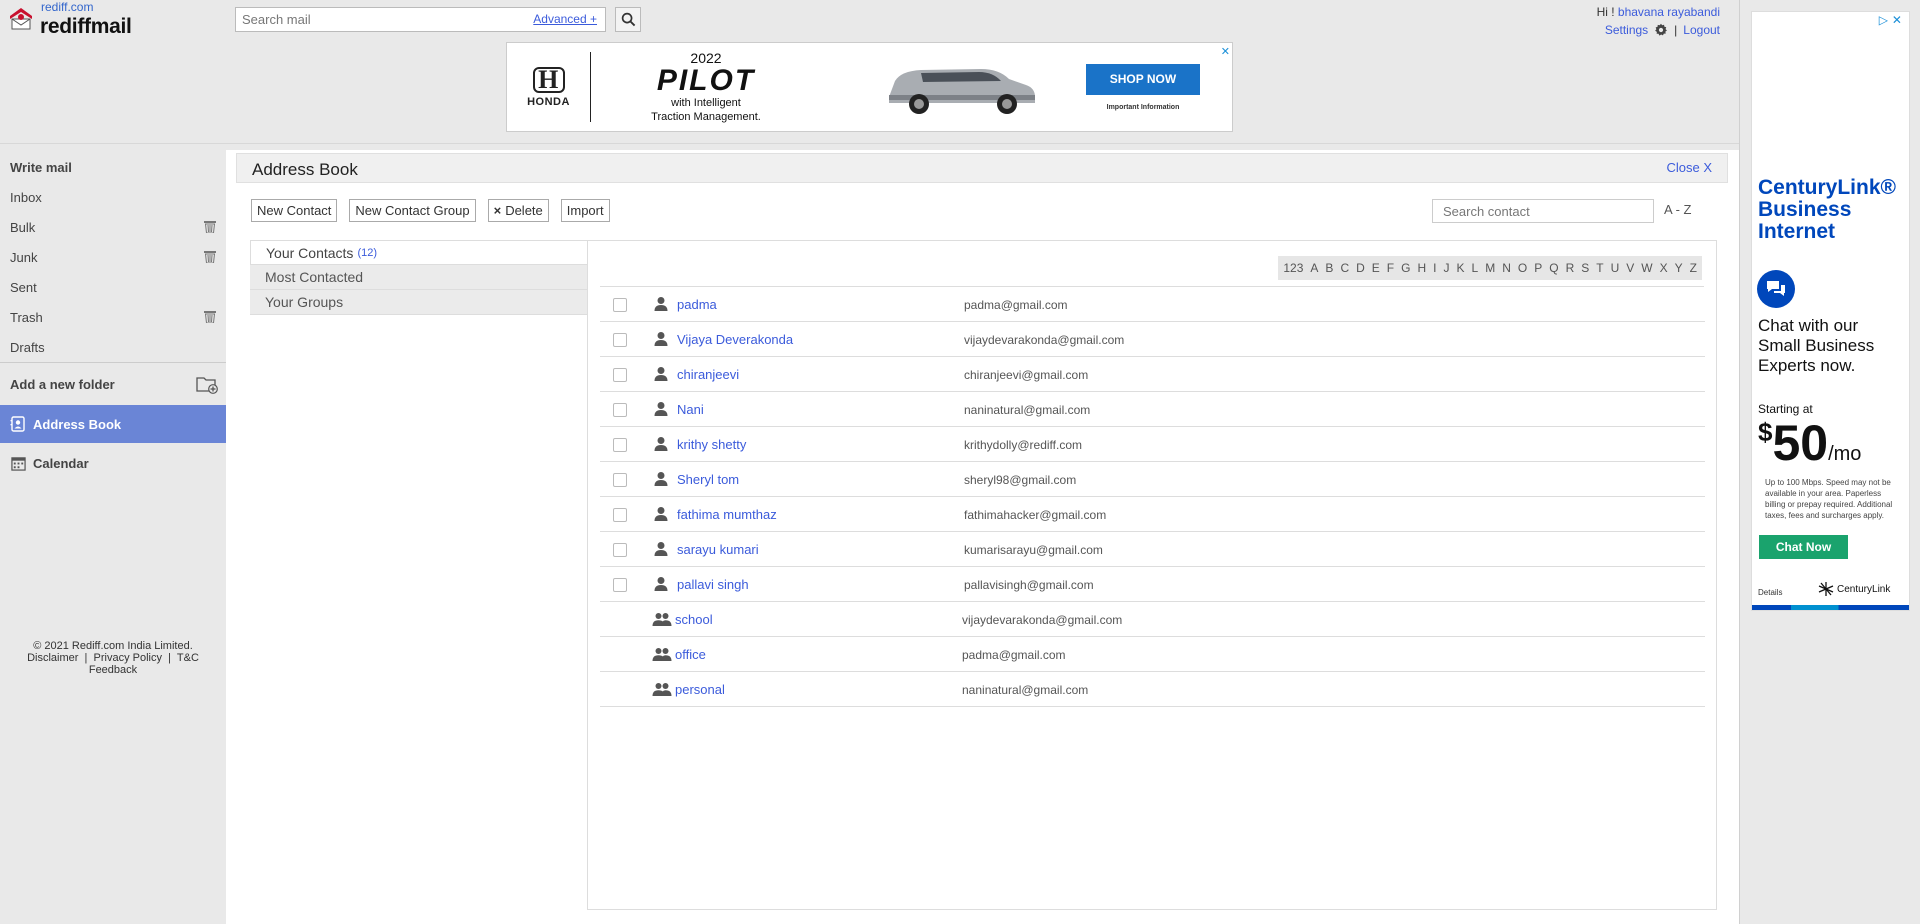 This screenshot has height=924, width=1920. I want to click on feedback-link: Feedback, so click(113, 670).